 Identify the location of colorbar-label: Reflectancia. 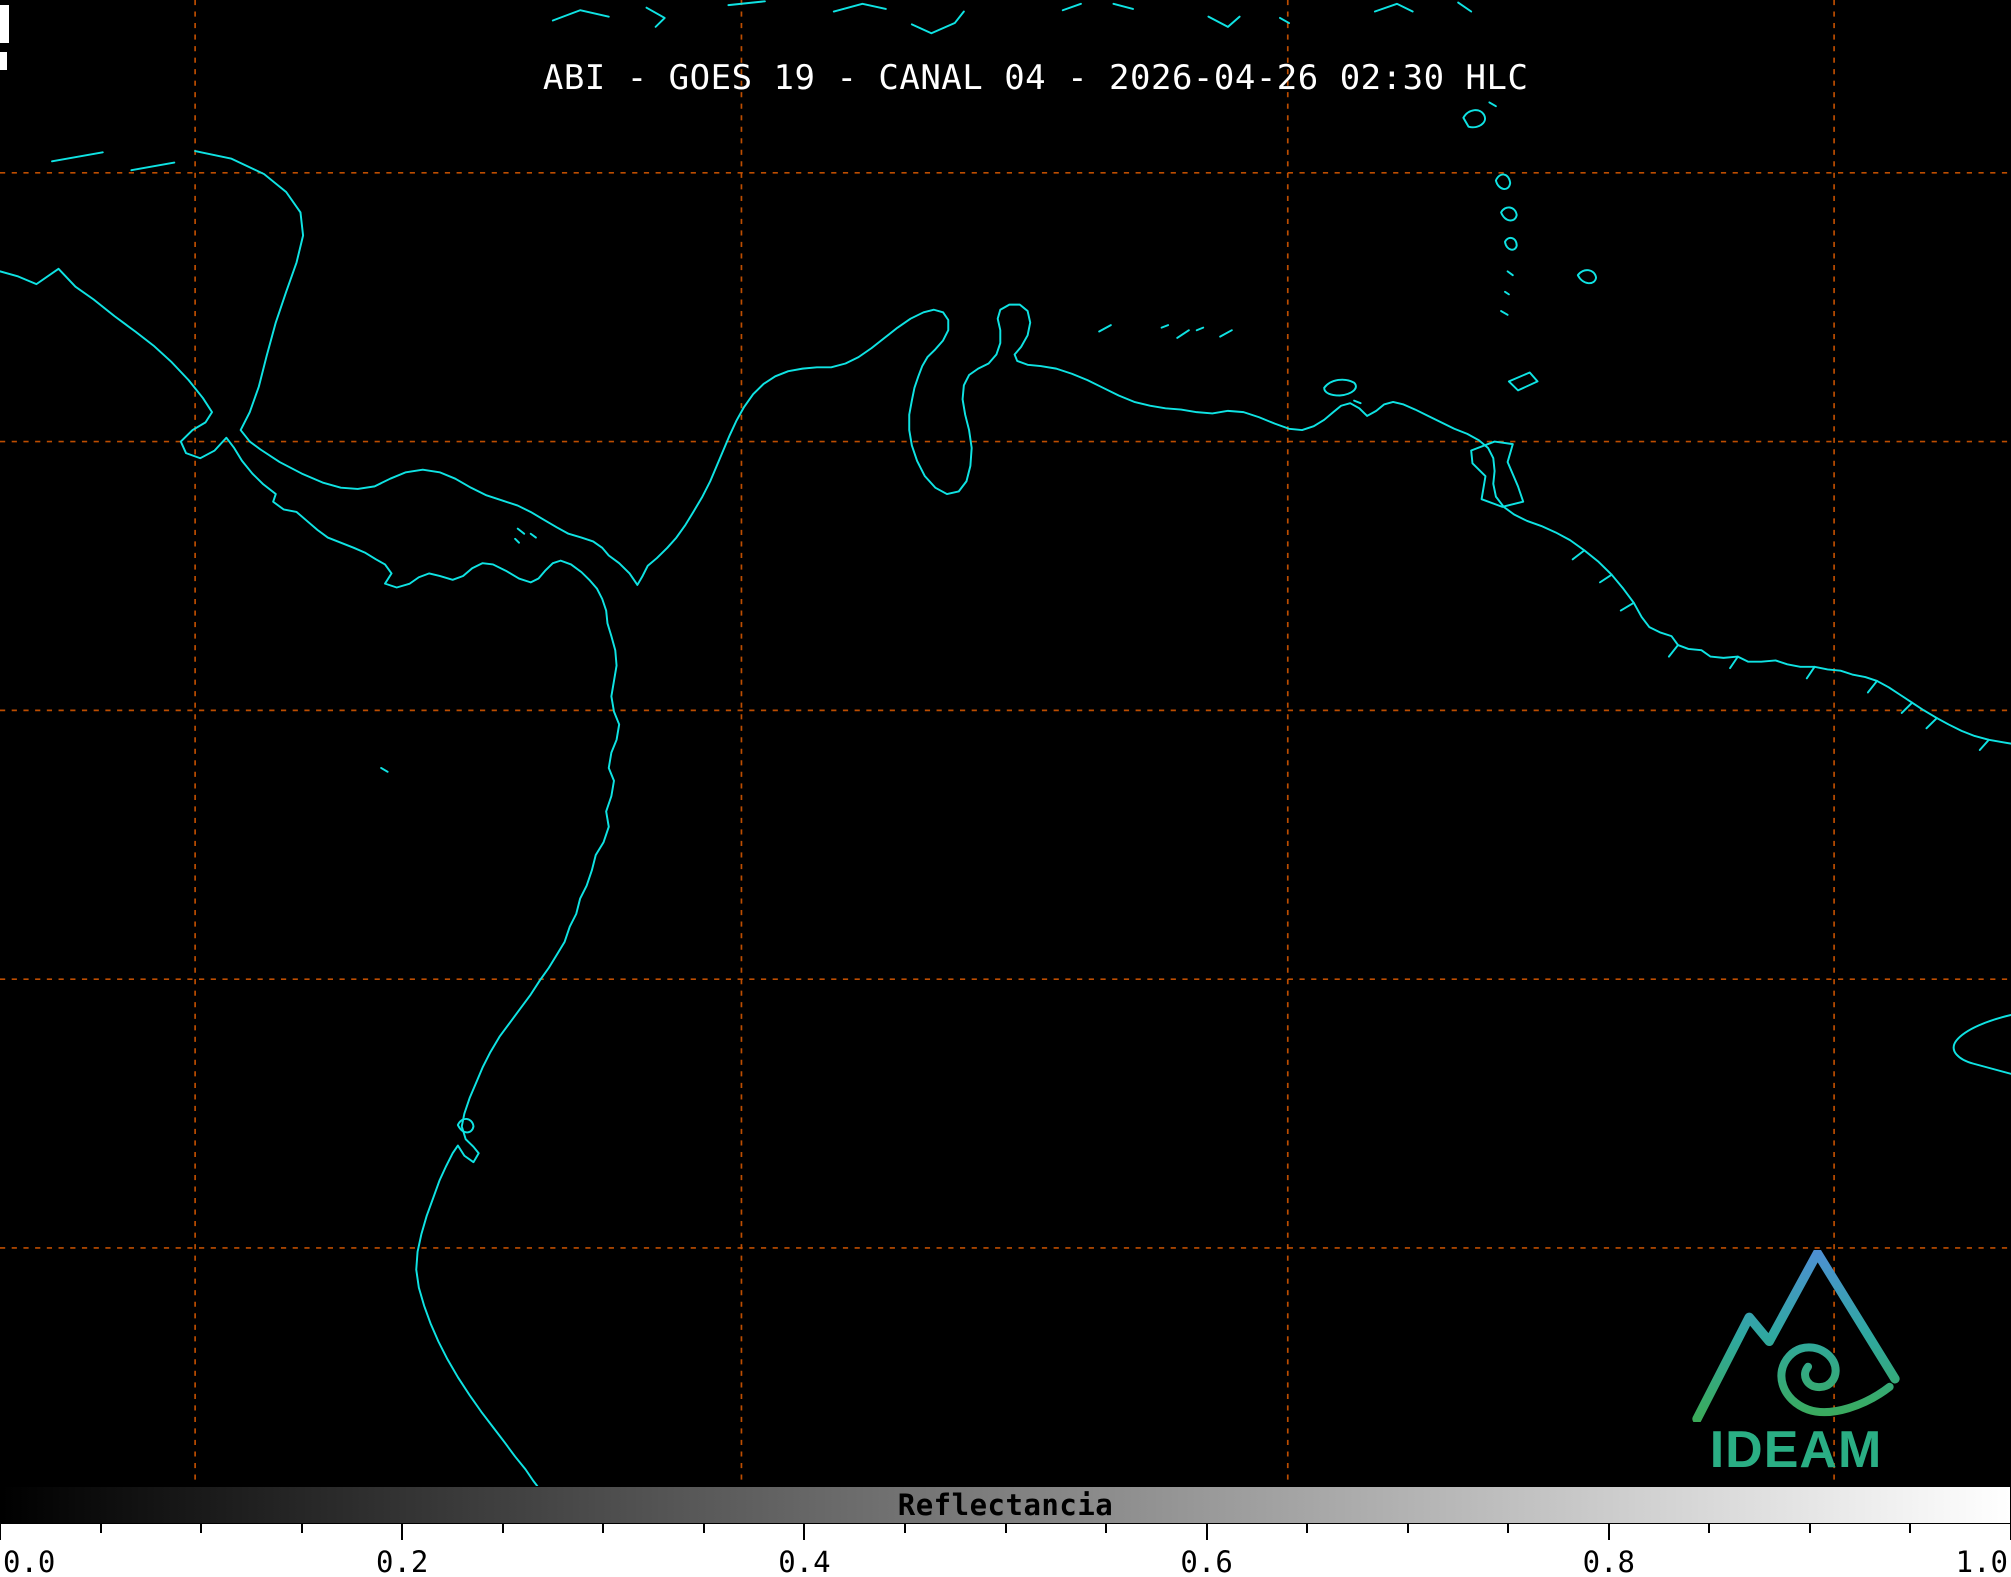
(1005, 1505).